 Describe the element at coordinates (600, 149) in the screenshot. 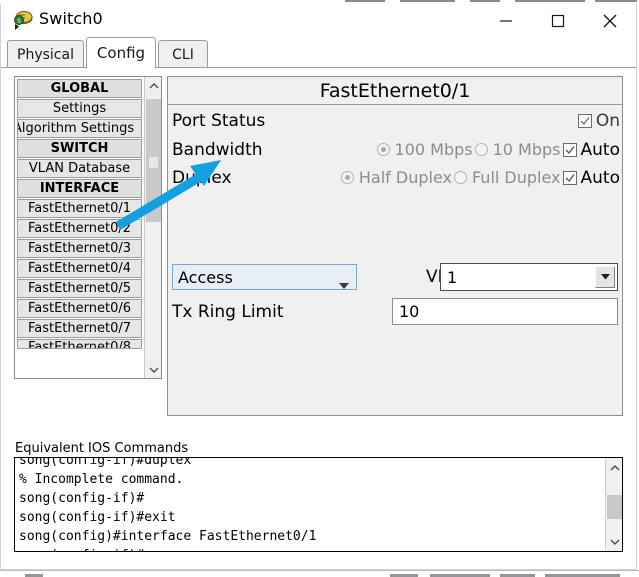

I see `bandwidth-auto-label: Auto` at that location.